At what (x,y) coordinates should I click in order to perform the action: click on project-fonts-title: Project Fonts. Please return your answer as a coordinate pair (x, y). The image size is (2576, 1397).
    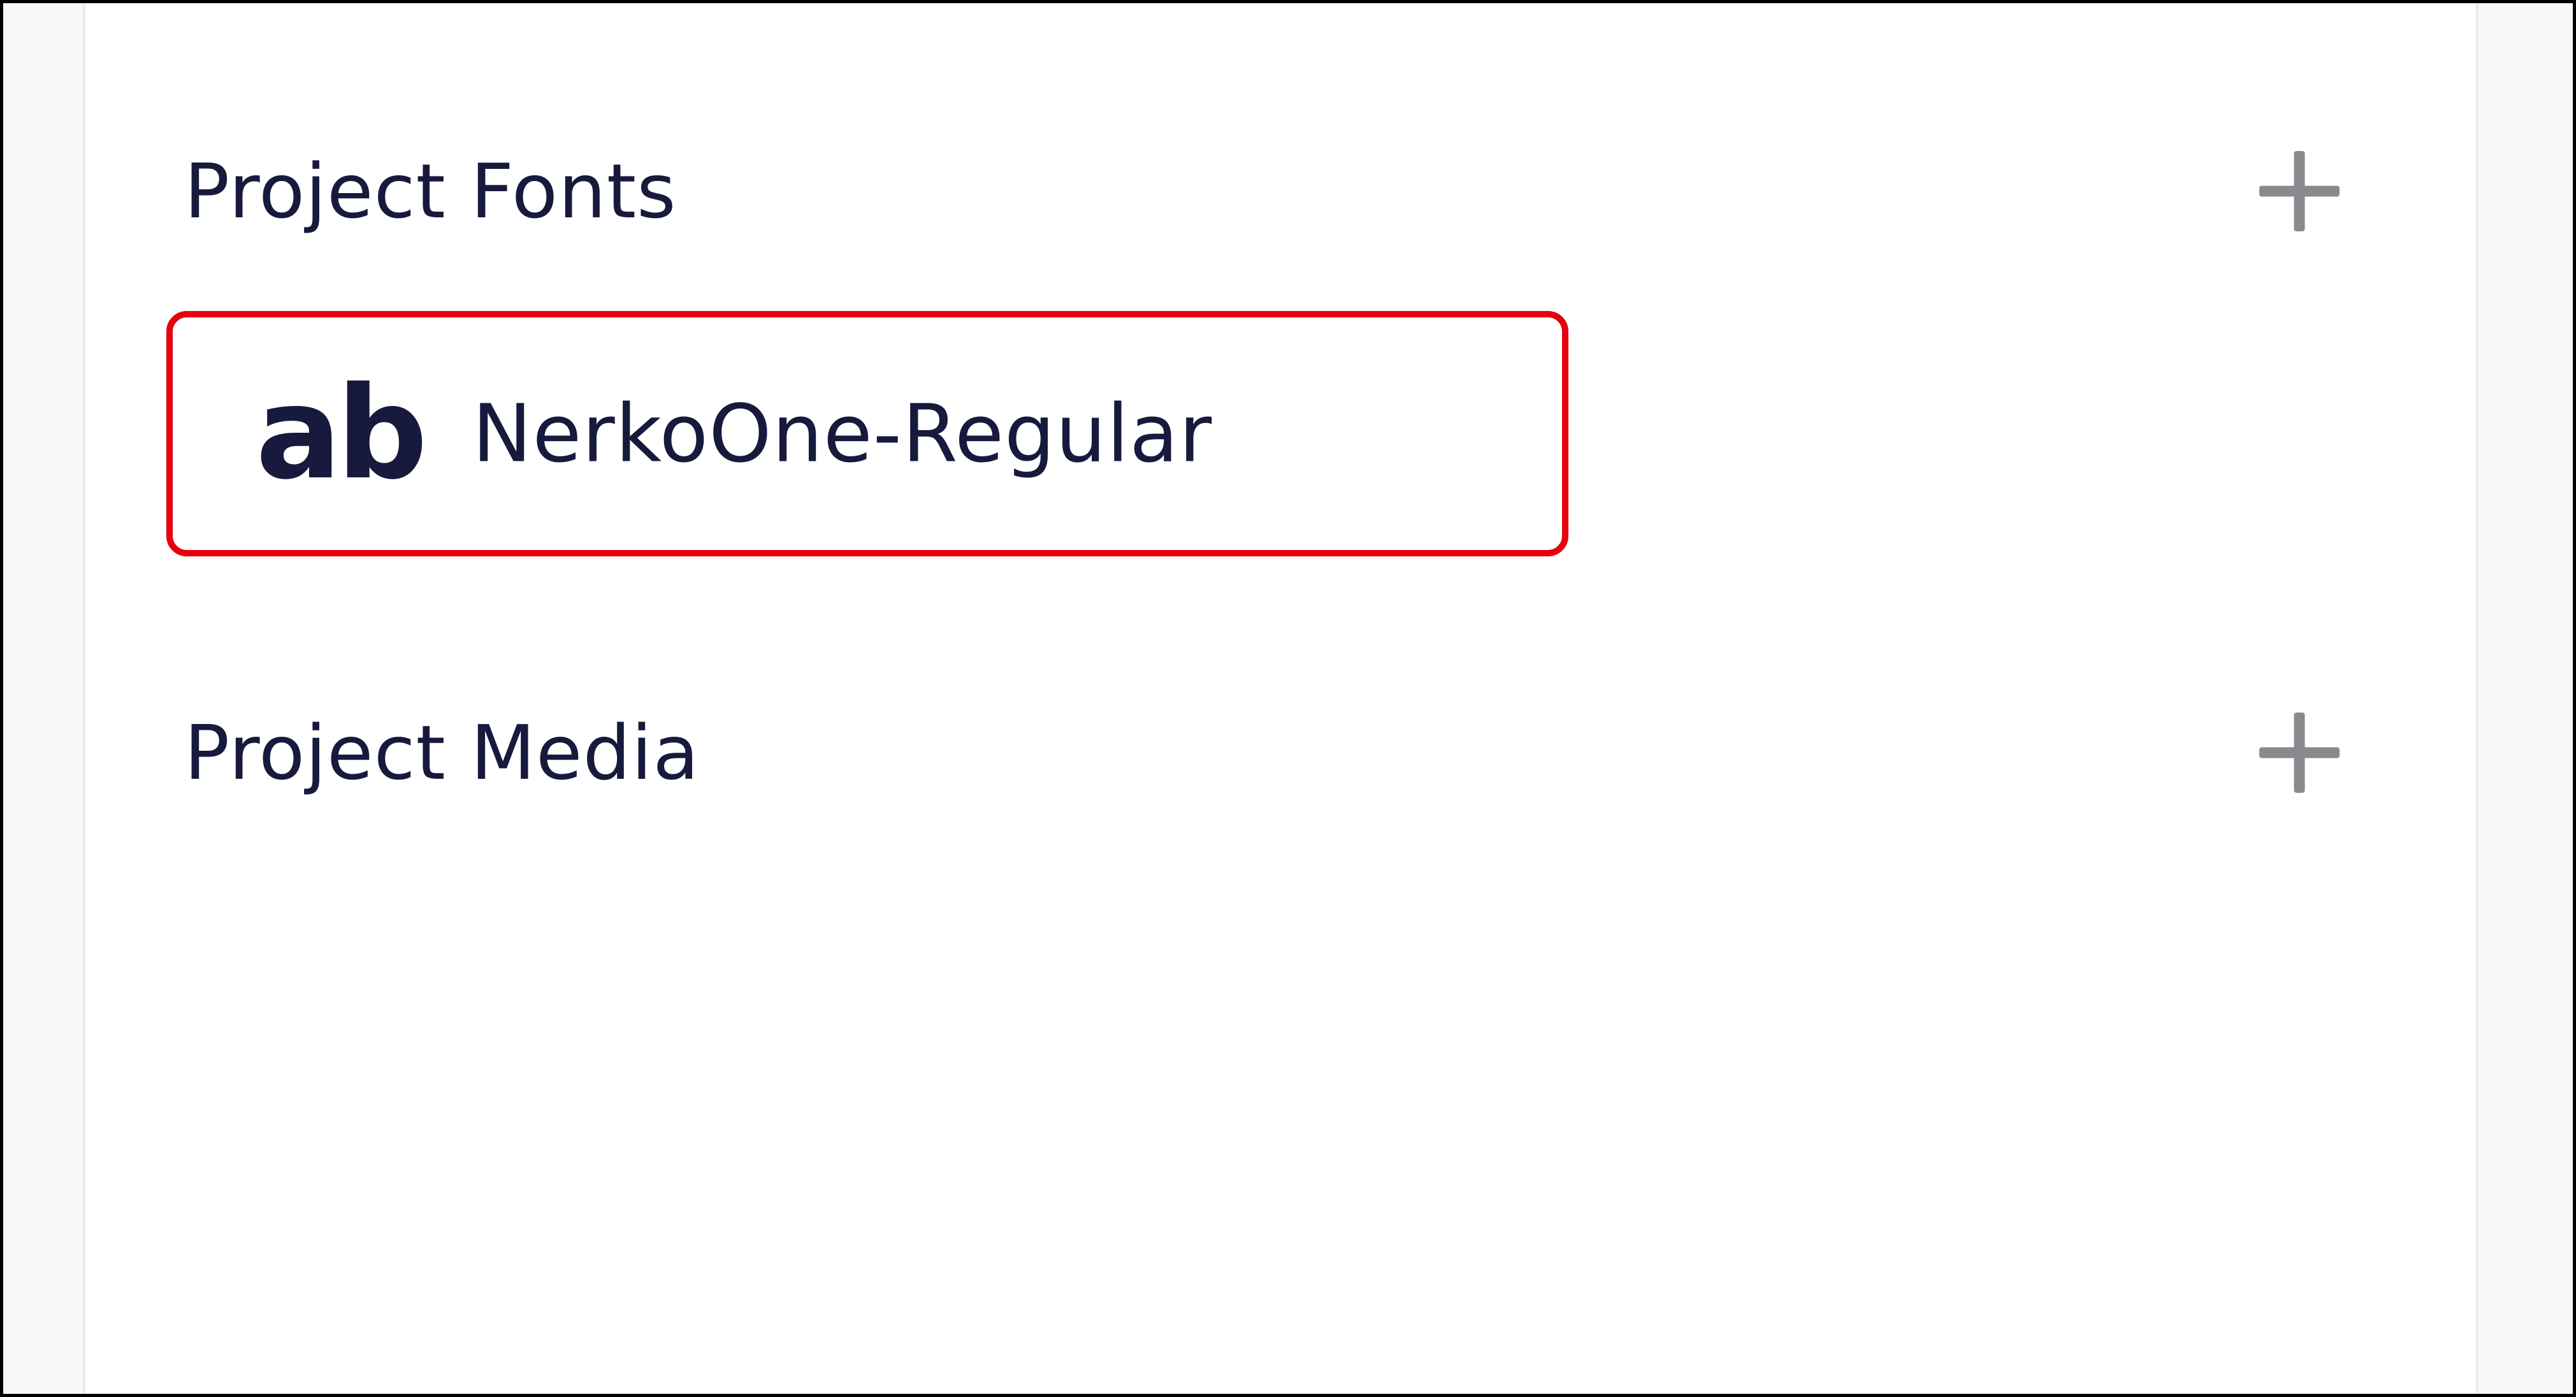
    Looking at the image, I should click on (430, 191).